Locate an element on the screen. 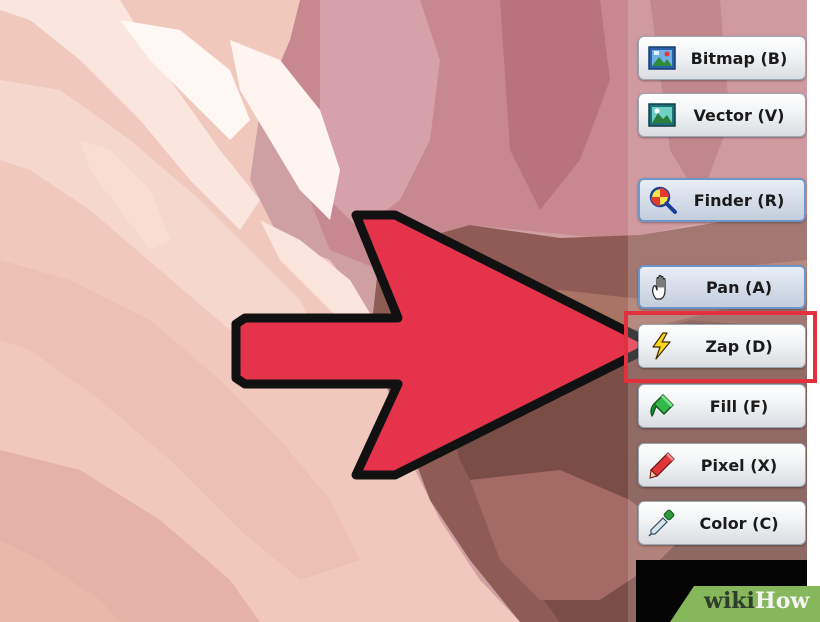  pixel-label: Pixel (X) is located at coordinates (739, 465).